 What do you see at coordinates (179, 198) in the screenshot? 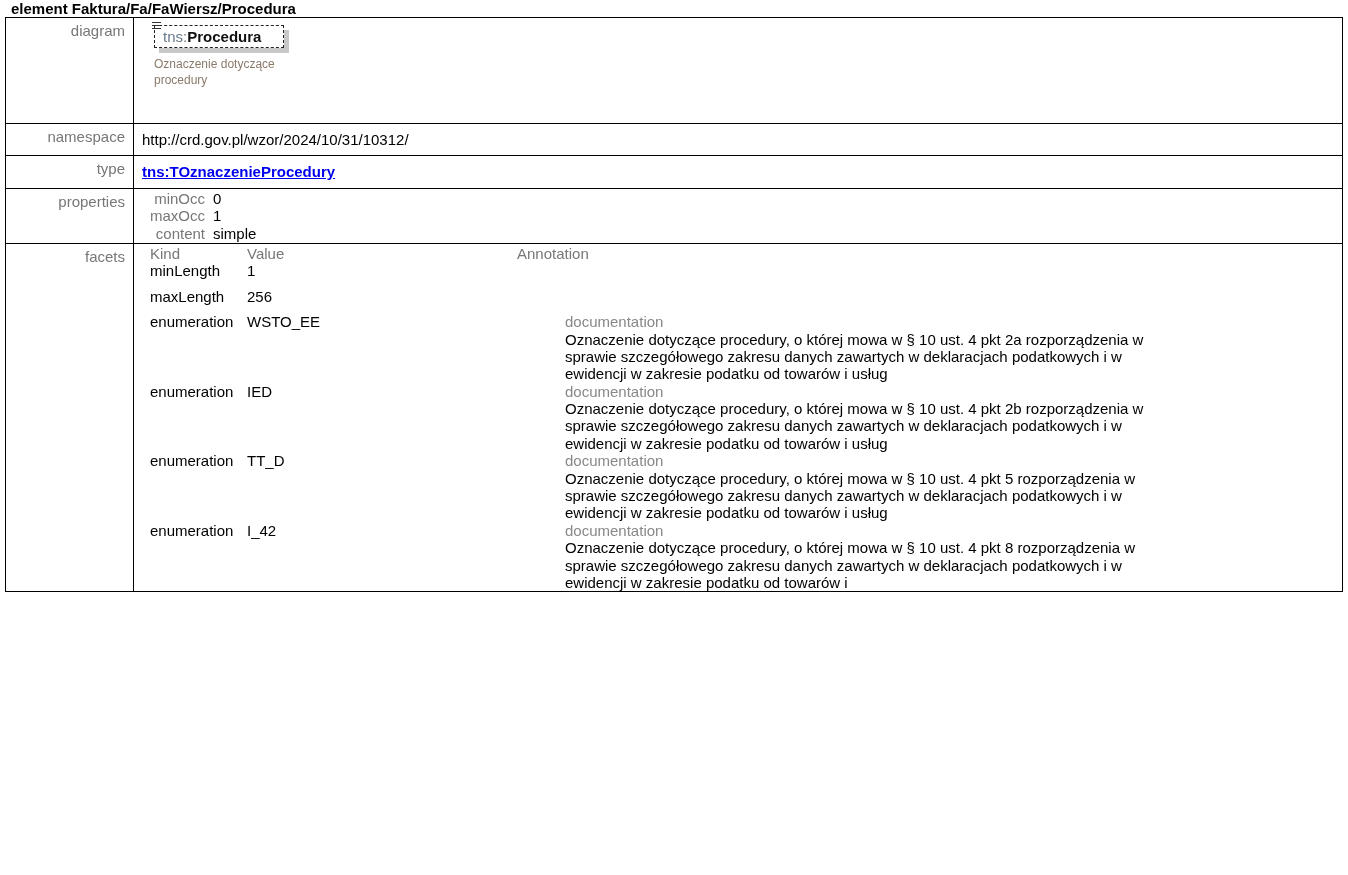
I see `property-key: minOcc` at bounding box center [179, 198].